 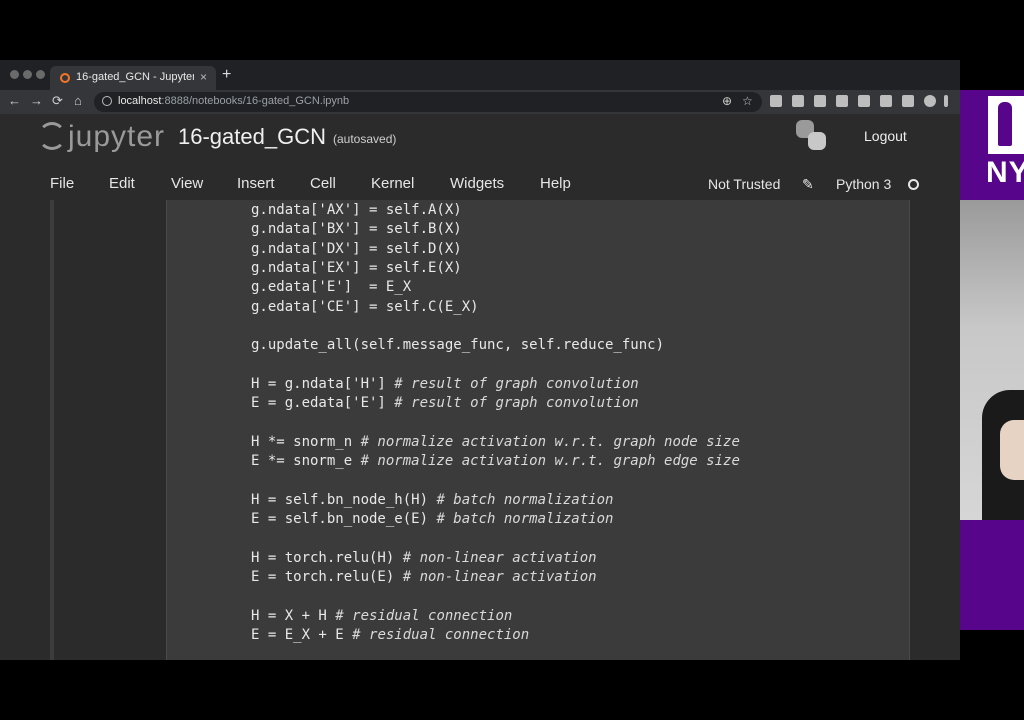 What do you see at coordinates (293, 615) in the screenshot?
I see `code-text: H = X + H` at bounding box center [293, 615].